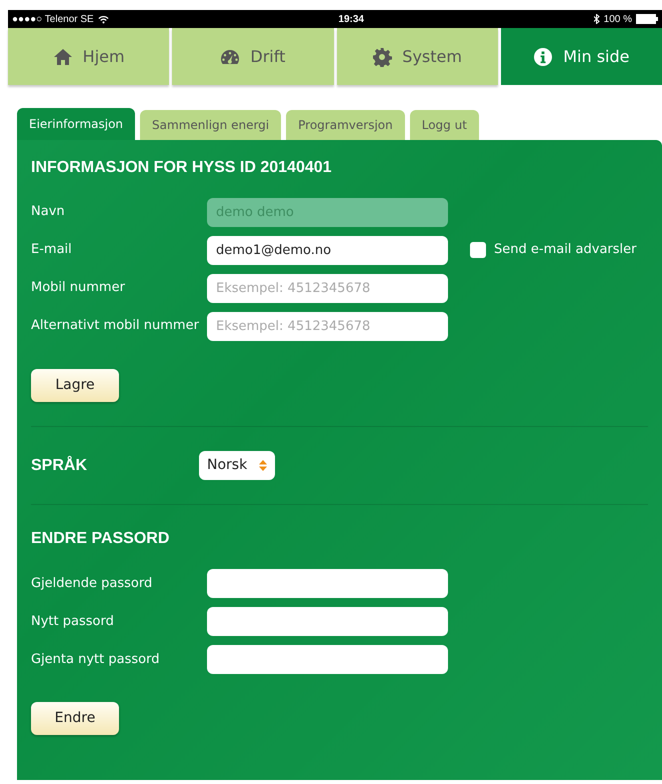 The height and width of the screenshot is (784, 662). I want to click on nav-tab: Min side, so click(581, 56).